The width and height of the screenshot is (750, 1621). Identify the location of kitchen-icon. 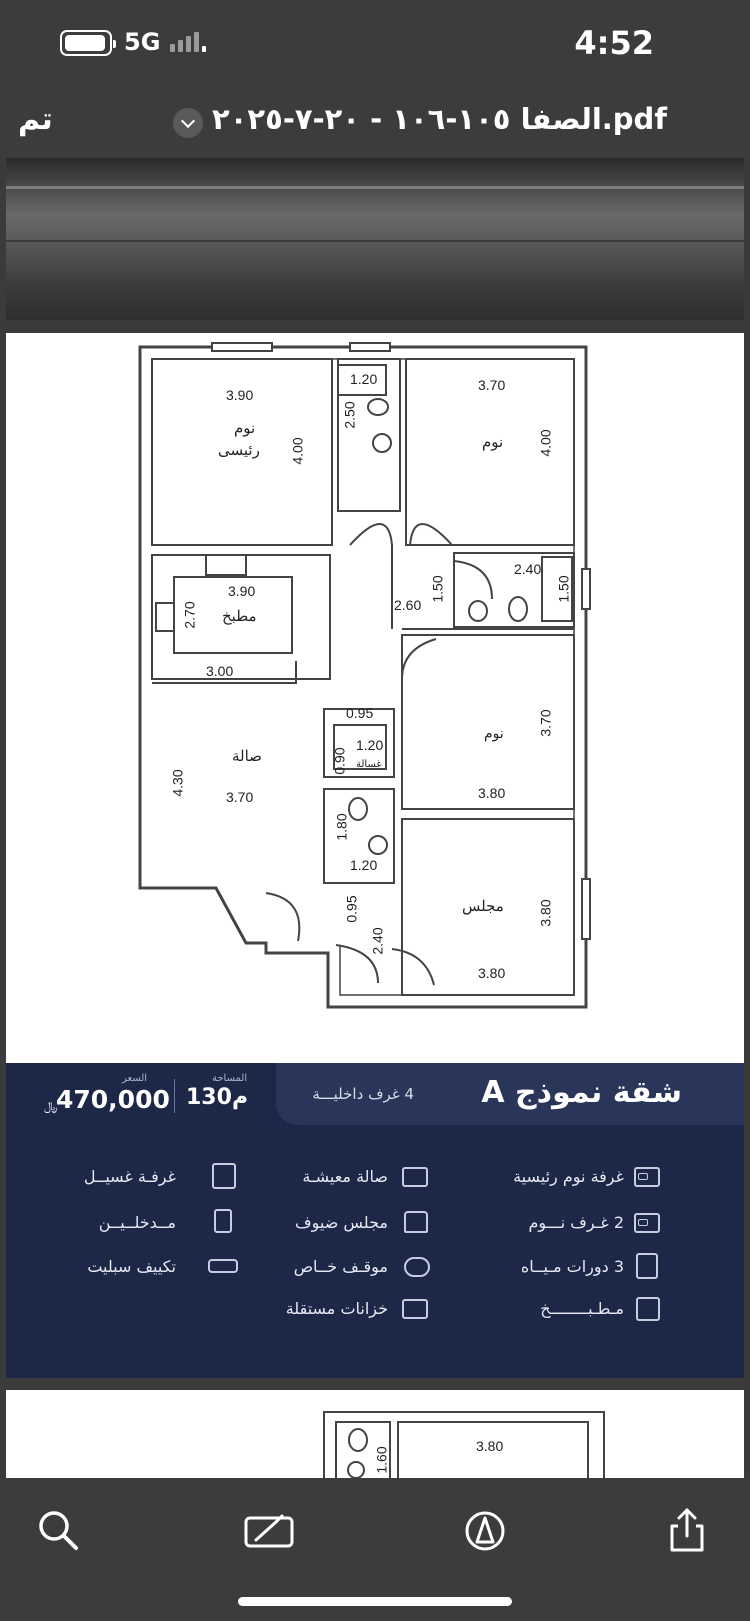
(648, 1309).